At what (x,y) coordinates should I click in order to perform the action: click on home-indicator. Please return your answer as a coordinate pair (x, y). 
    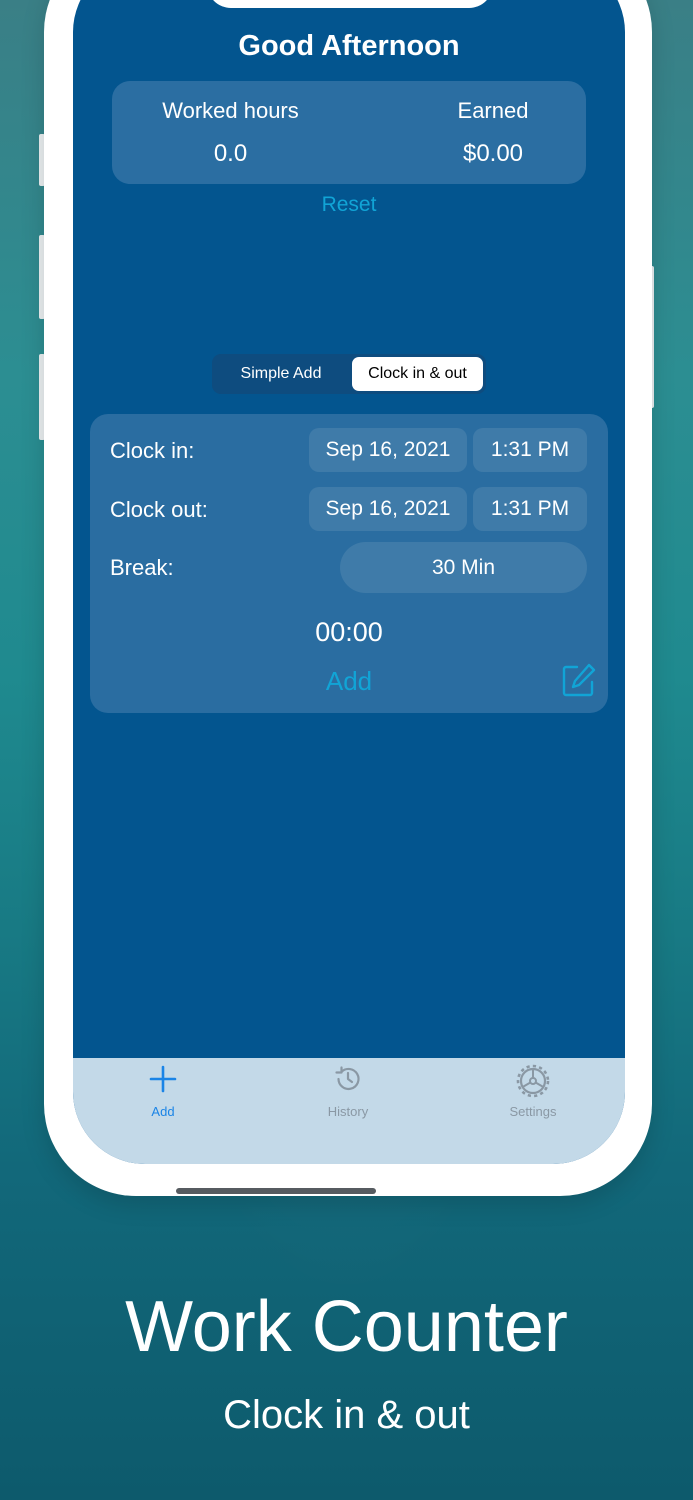
    Looking at the image, I should click on (276, 1191).